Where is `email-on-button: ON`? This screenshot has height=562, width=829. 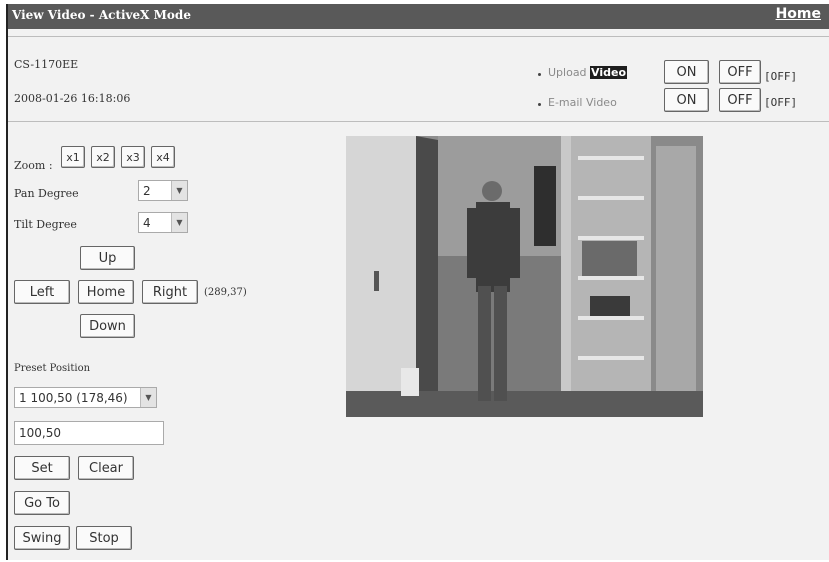
email-on-button: ON is located at coordinates (686, 100).